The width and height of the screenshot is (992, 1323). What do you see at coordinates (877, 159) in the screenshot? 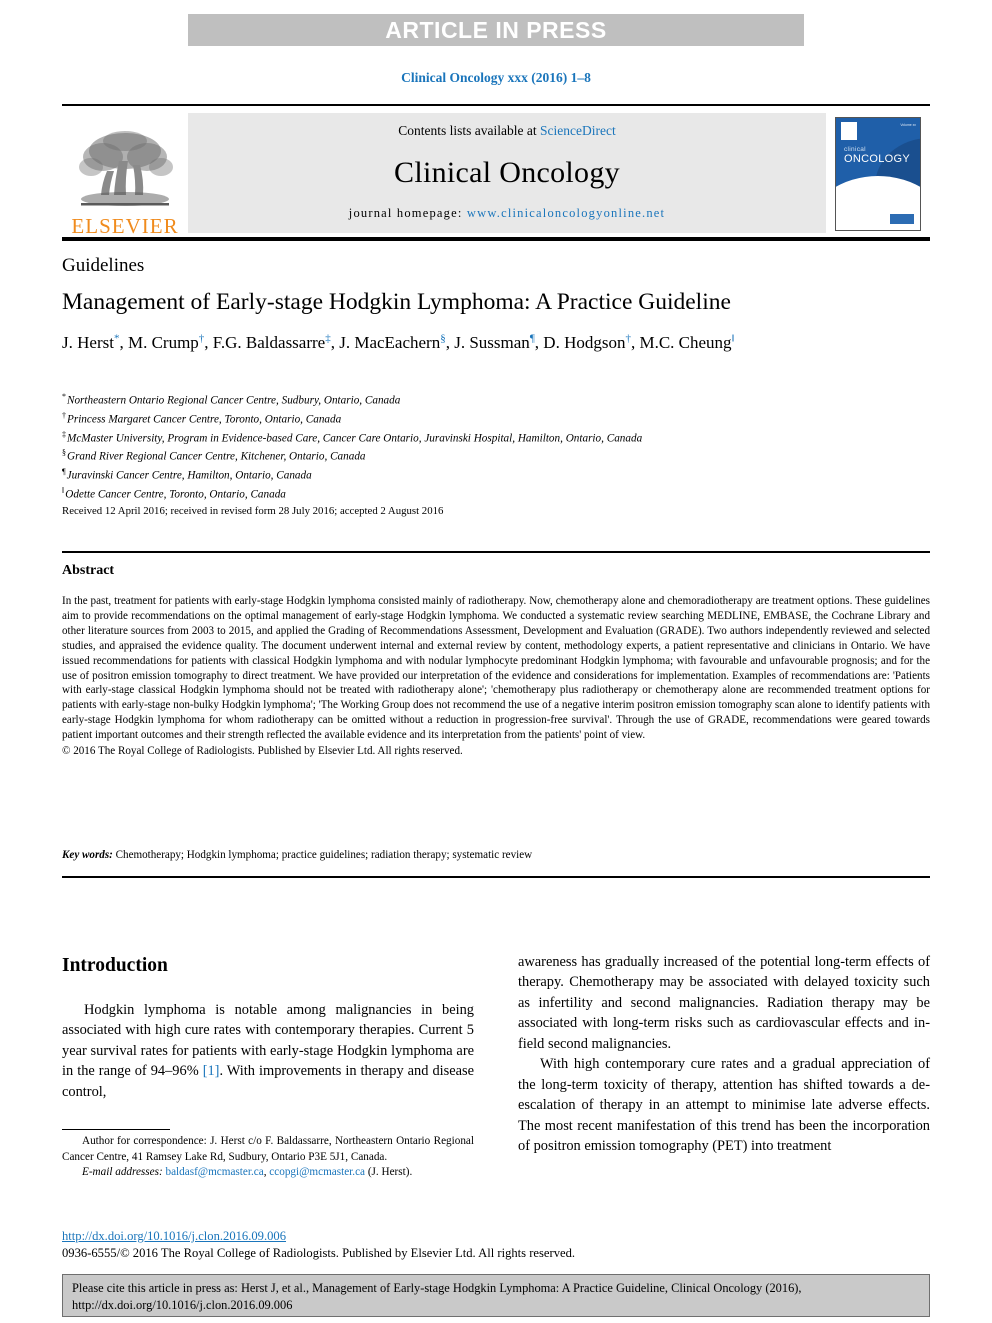
I see `cover-title-line2: ONCOLOGY` at bounding box center [877, 159].